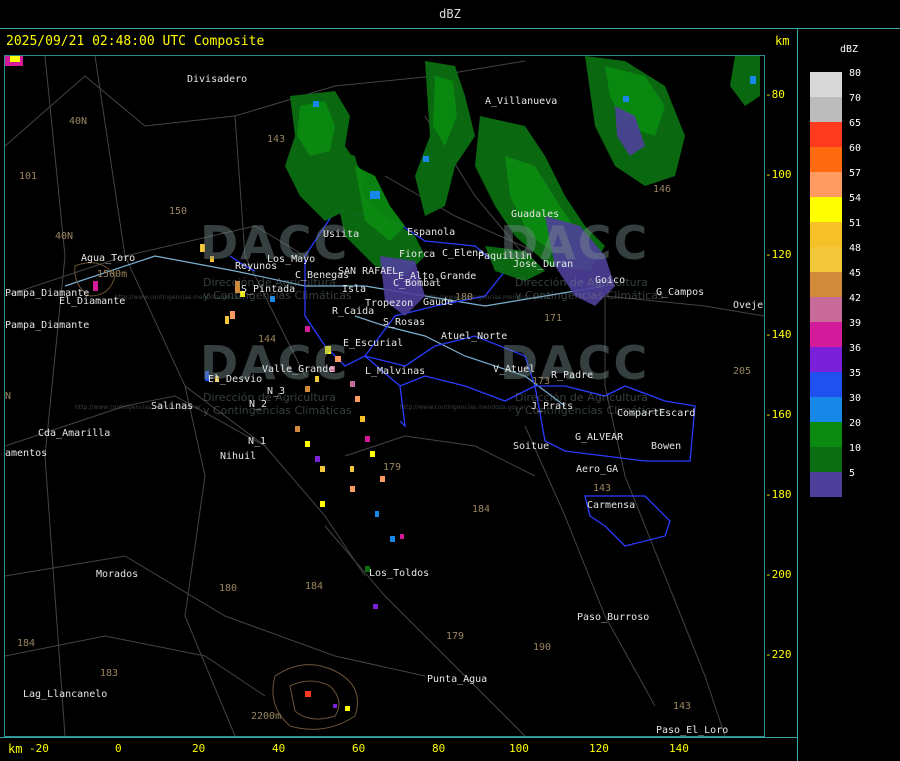  Describe the element at coordinates (597, 469) in the screenshot. I see `place-label: Aero_GA` at that location.